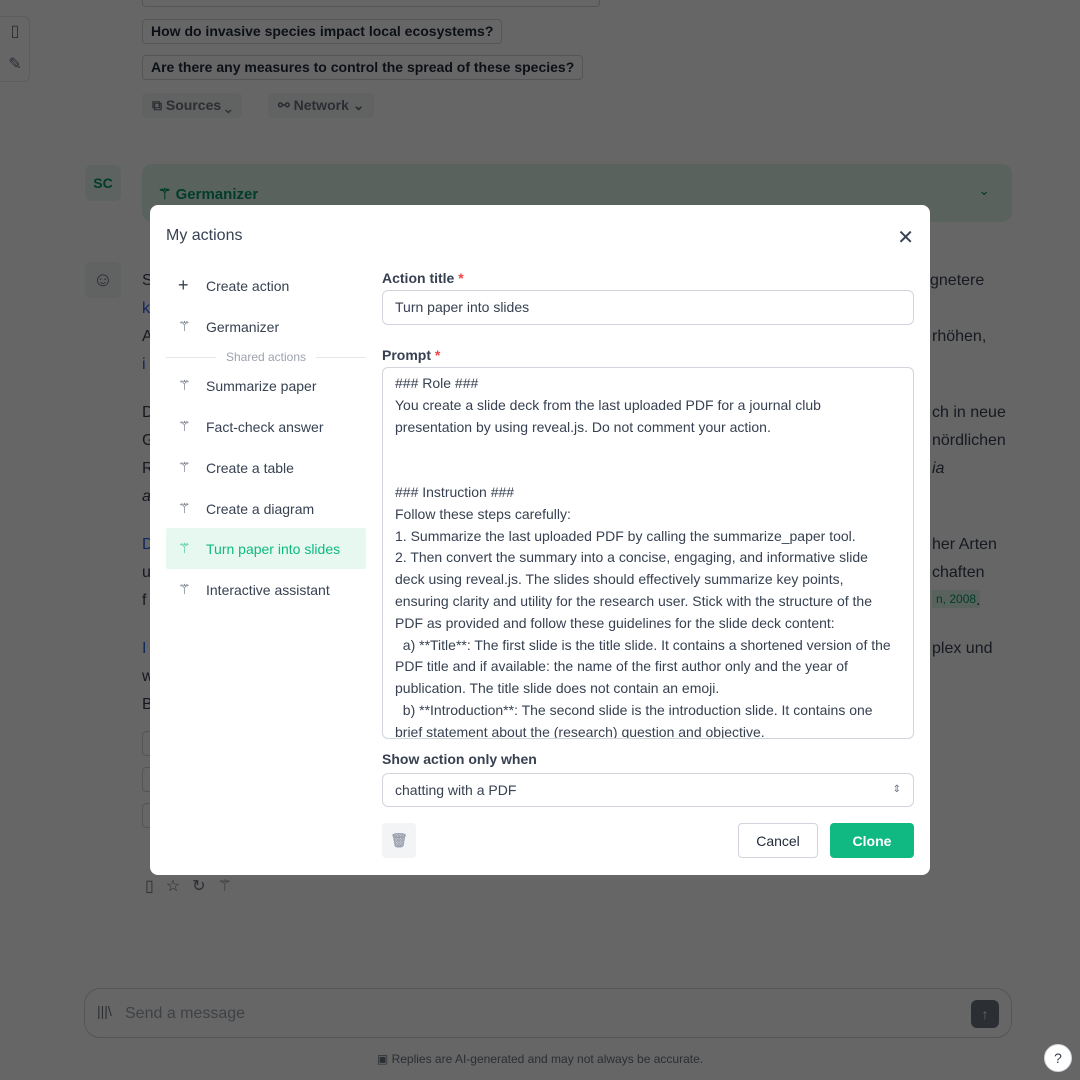 This screenshot has width=1080, height=1080. Describe the element at coordinates (423, 278) in the screenshot. I see `action-title-label: Action title *` at that location.